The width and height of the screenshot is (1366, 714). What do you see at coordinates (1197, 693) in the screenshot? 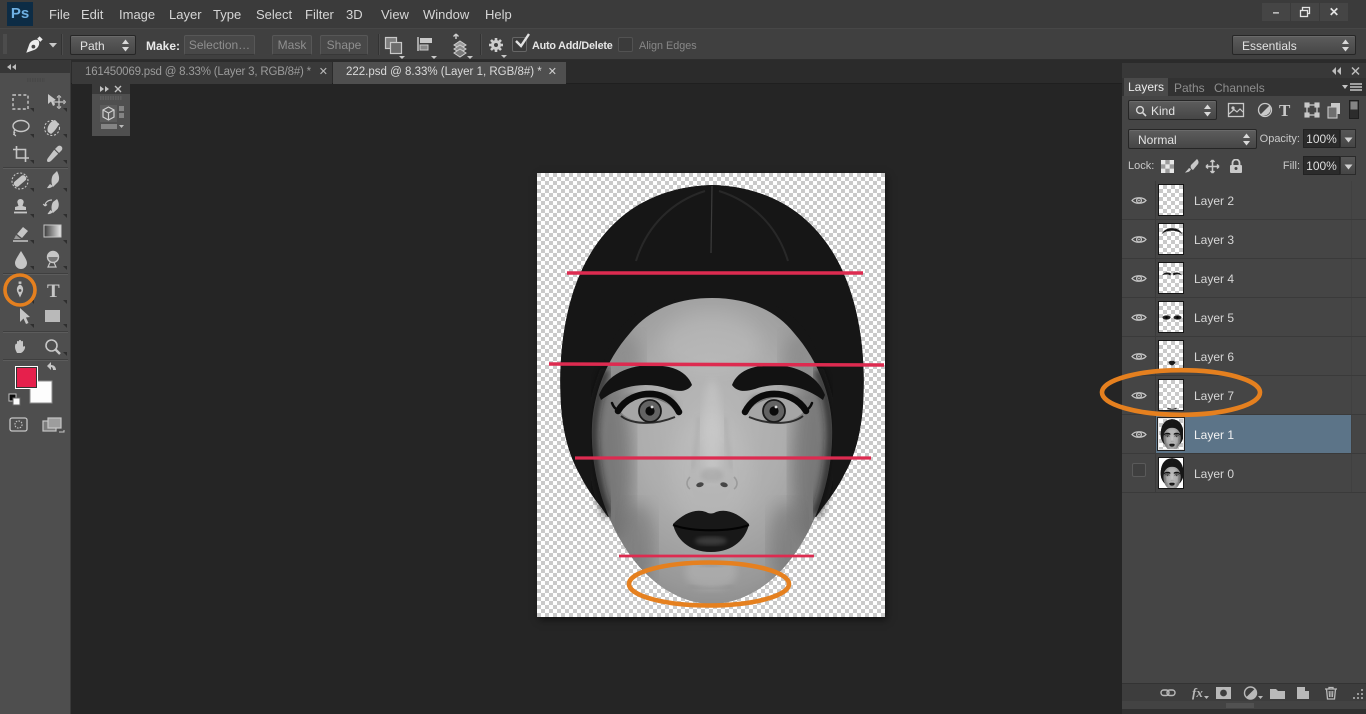
I see `svg-text: fx` at bounding box center [1197, 693].